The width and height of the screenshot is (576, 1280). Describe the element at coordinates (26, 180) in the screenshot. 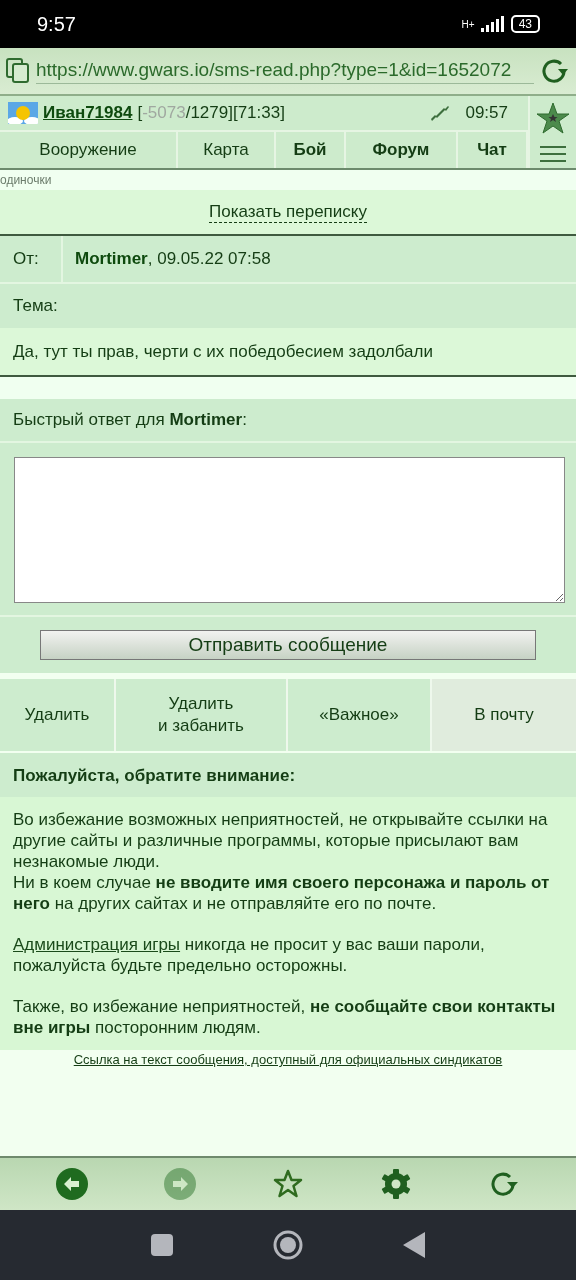

I see `section-label: одиночки` at that location.